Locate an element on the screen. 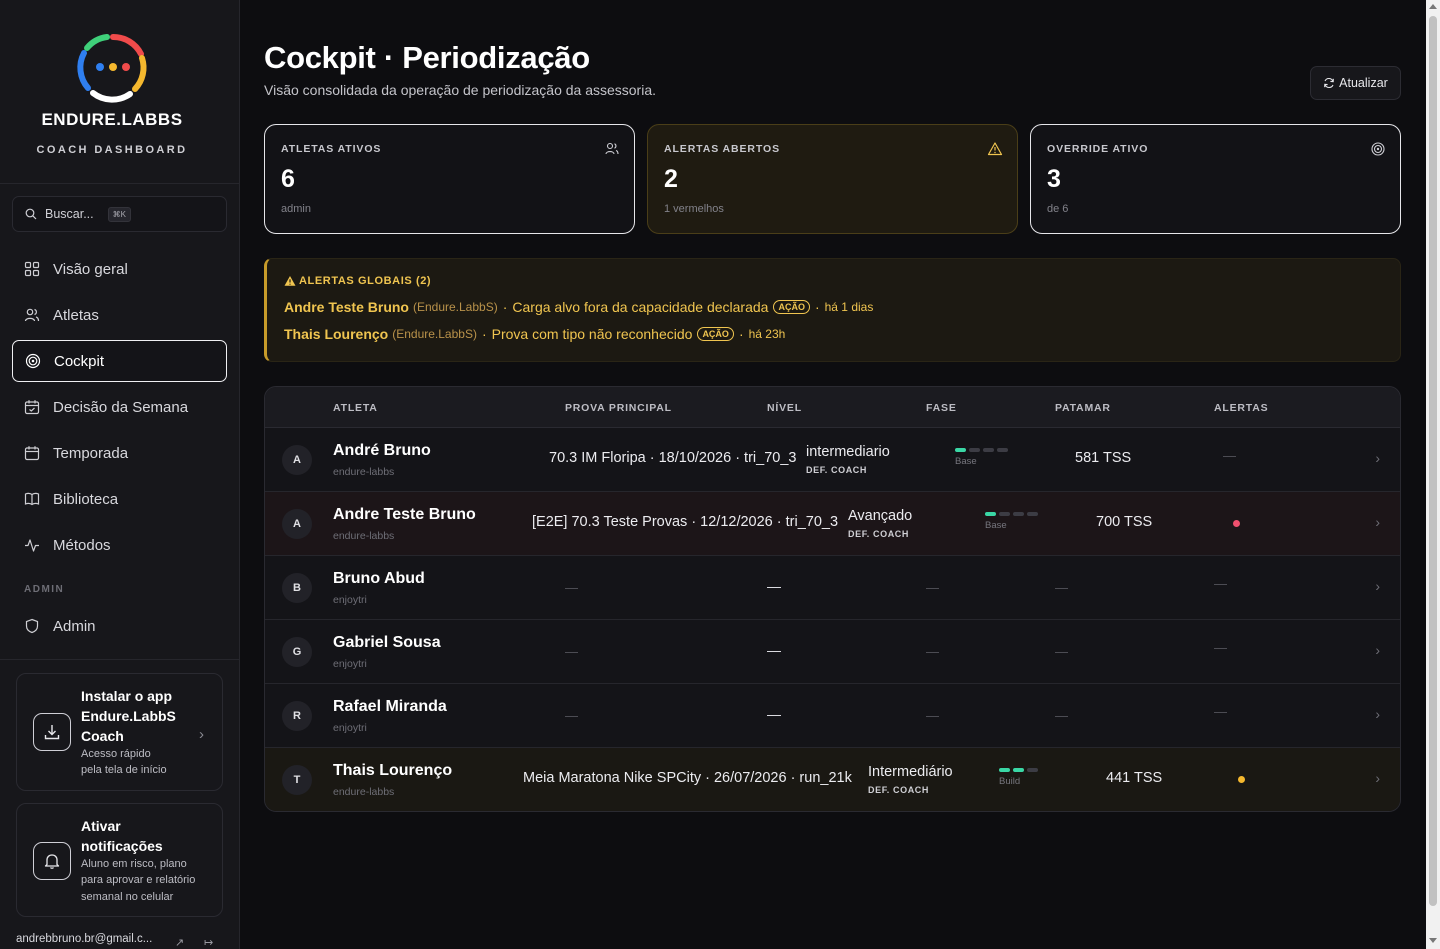 The image size is (1440, 949). endure-labbs-logo is located at coordinates (112, 68).